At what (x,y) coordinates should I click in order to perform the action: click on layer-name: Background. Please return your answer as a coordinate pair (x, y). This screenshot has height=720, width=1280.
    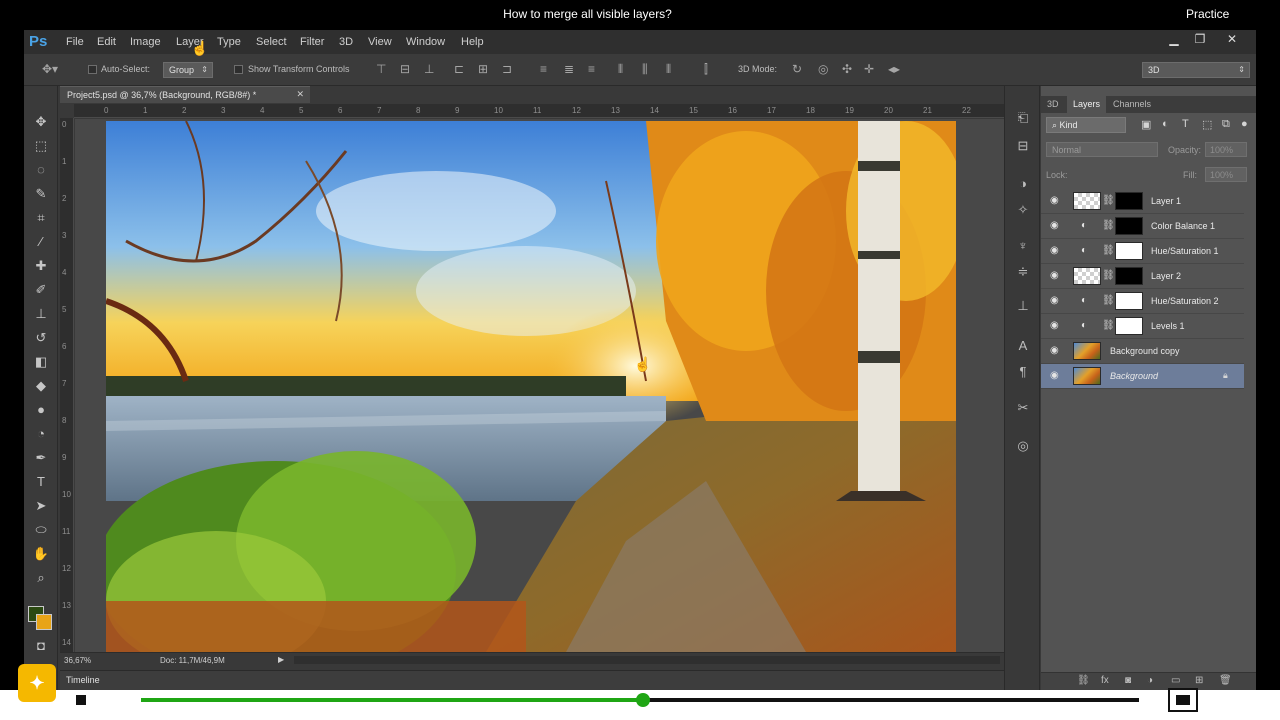
    Looking at the image, I should click on (1134, 376).